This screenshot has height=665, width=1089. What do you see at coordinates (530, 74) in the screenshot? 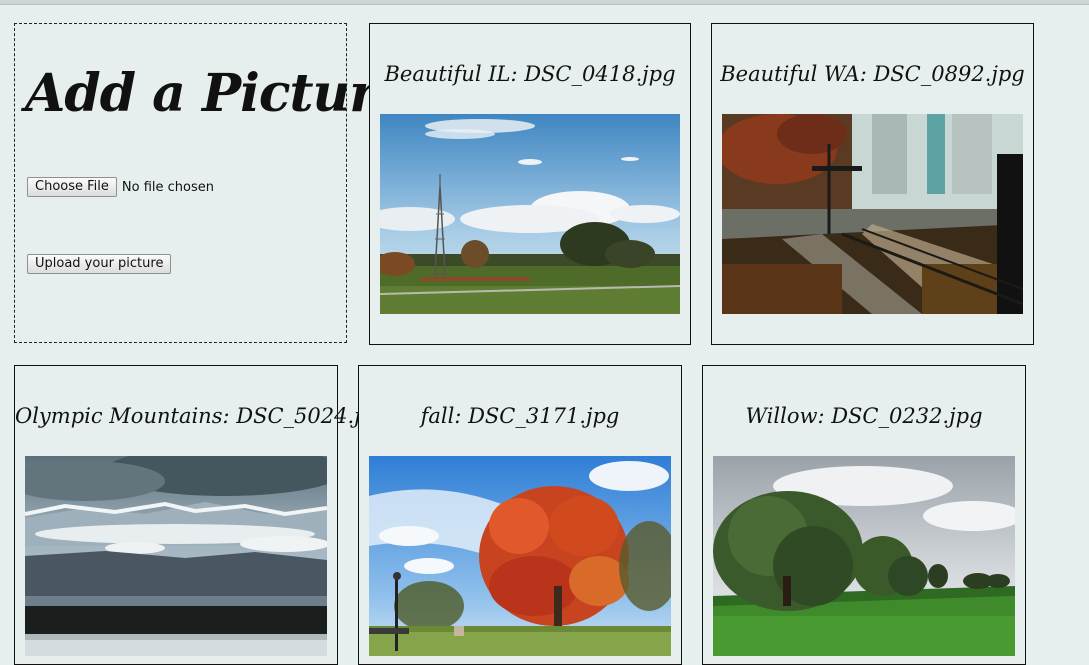
I see `picture-caption: Beautiful IL: DSC_0418.jpg` at bounding box center [530, 74].